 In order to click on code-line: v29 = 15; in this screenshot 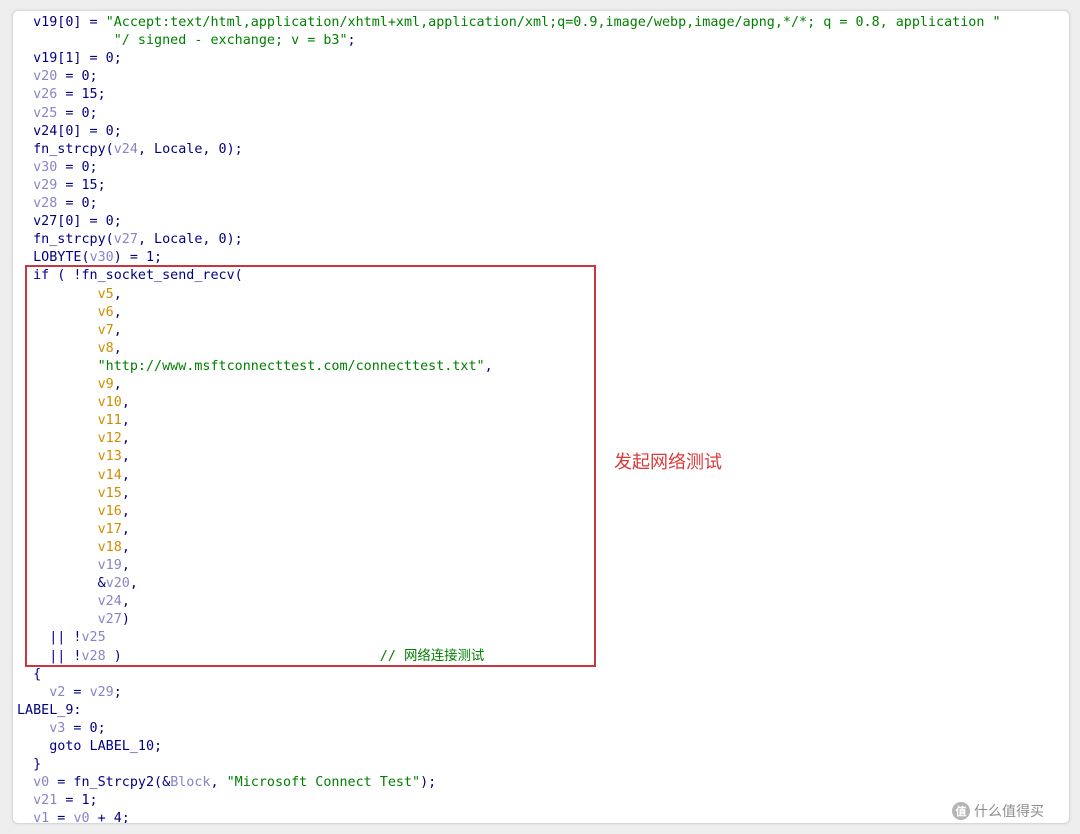, I will do `click(61, 186)`.